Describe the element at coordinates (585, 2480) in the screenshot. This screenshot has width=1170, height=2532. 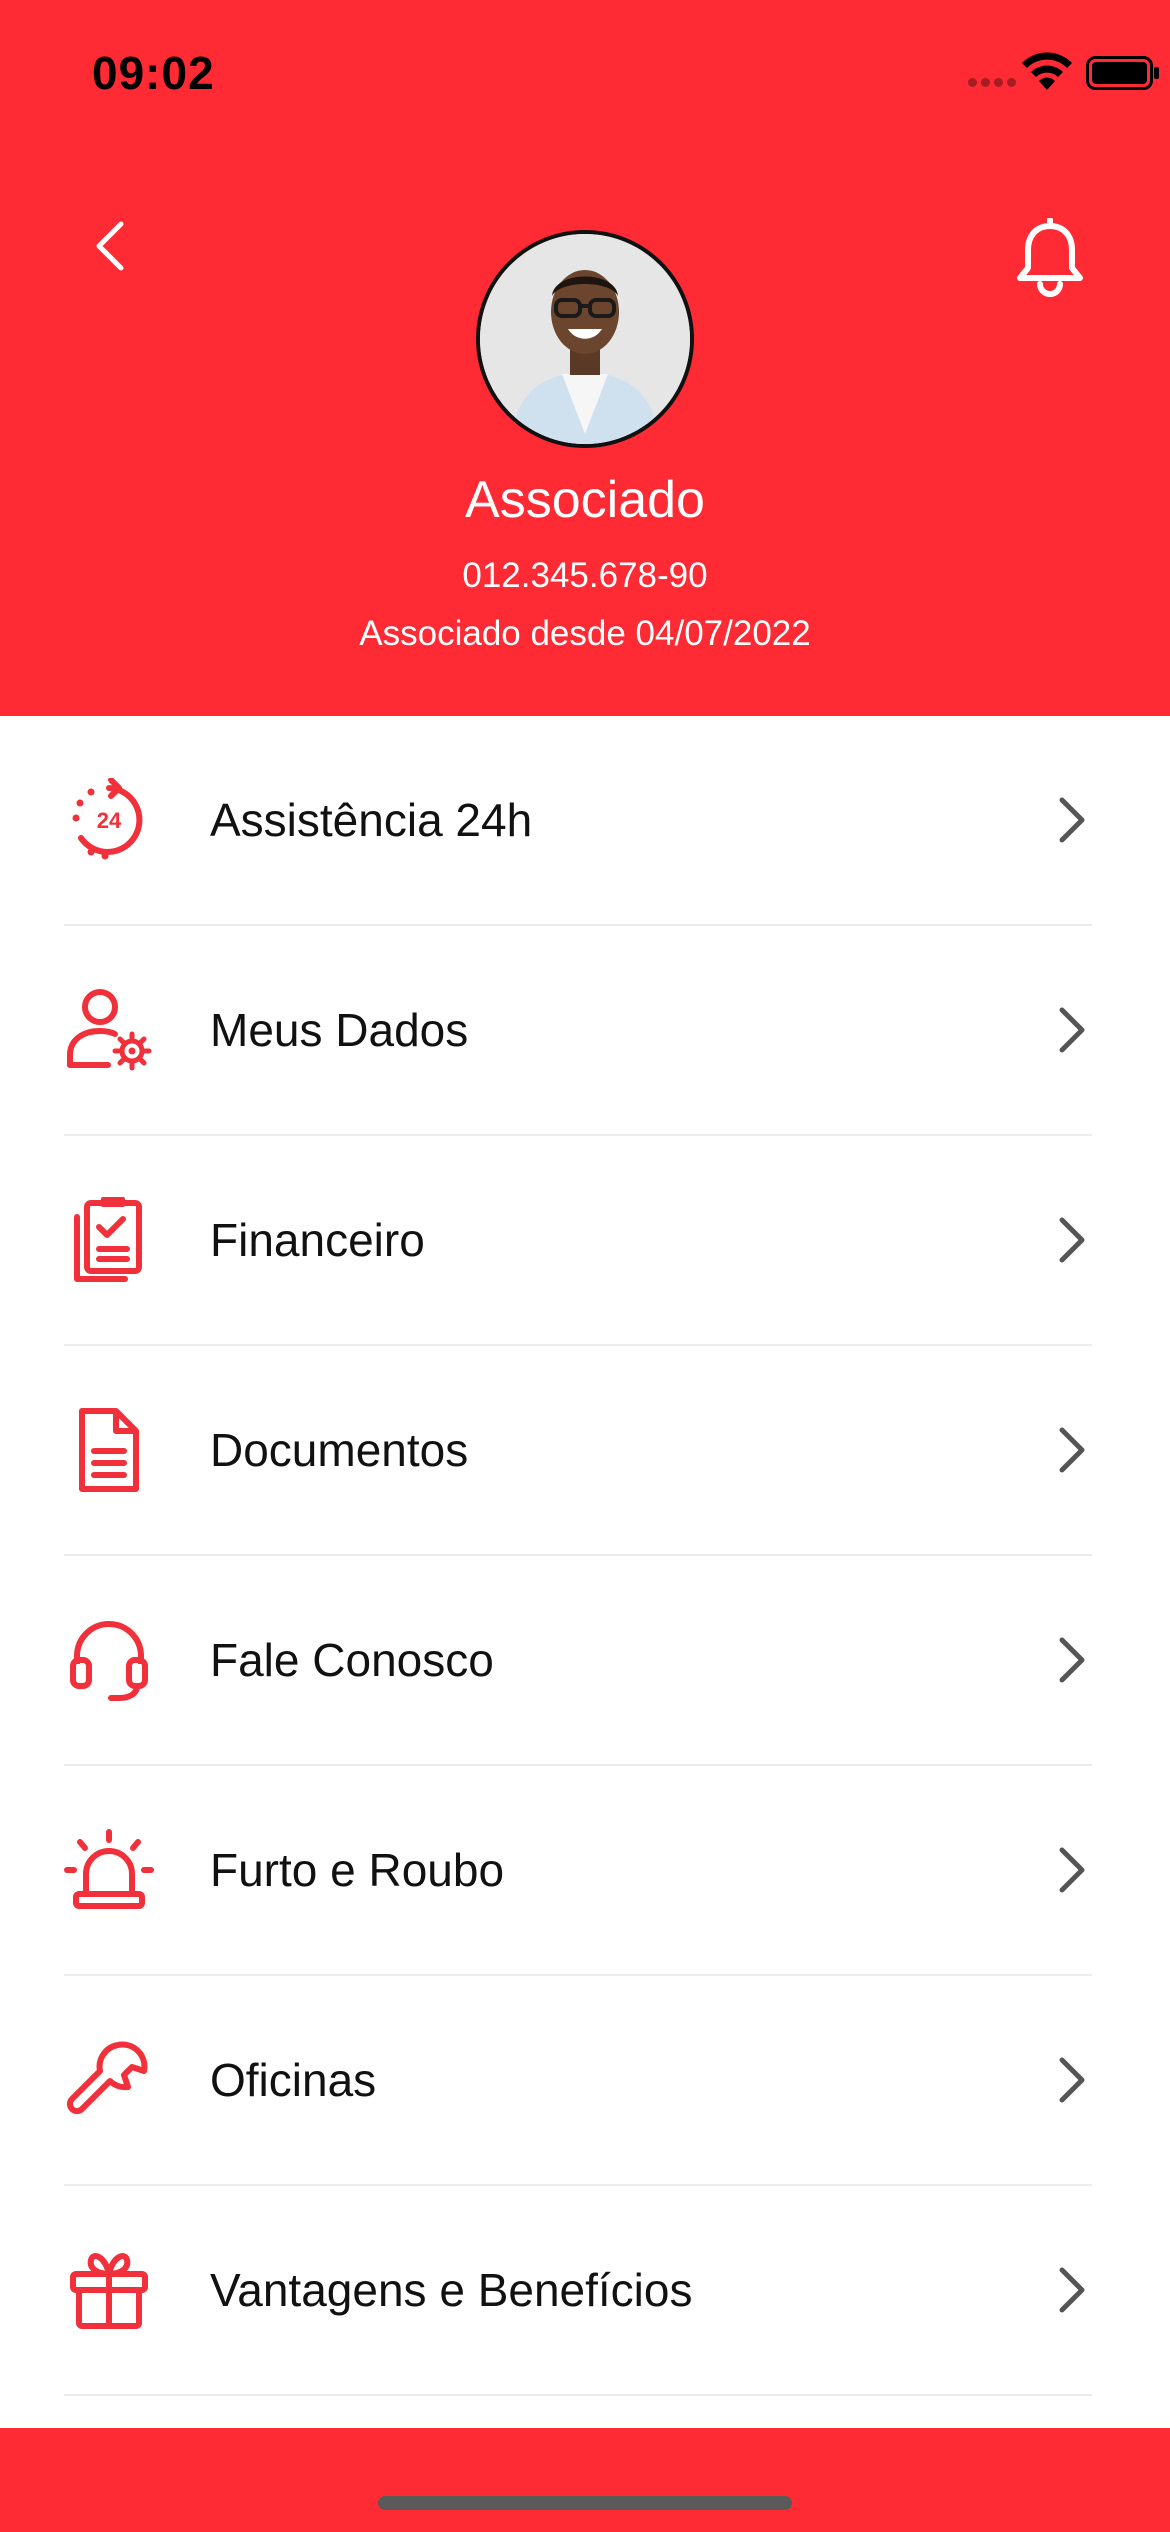
I see `bottom-bar` at that location.